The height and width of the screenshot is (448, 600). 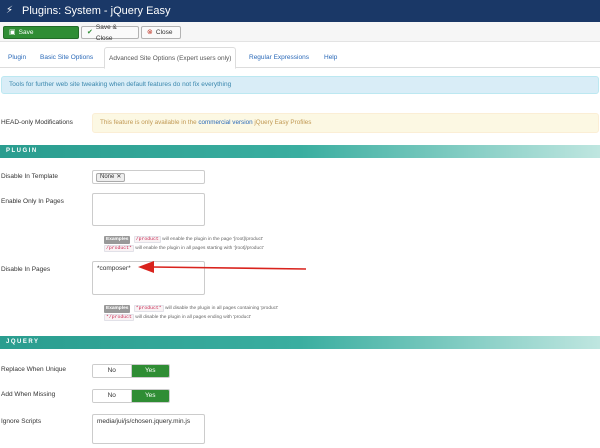 What do you see at coordinates (26, 32) in the screenshot?
I see `save-button-label: Save` at bounding box center [26, 32].